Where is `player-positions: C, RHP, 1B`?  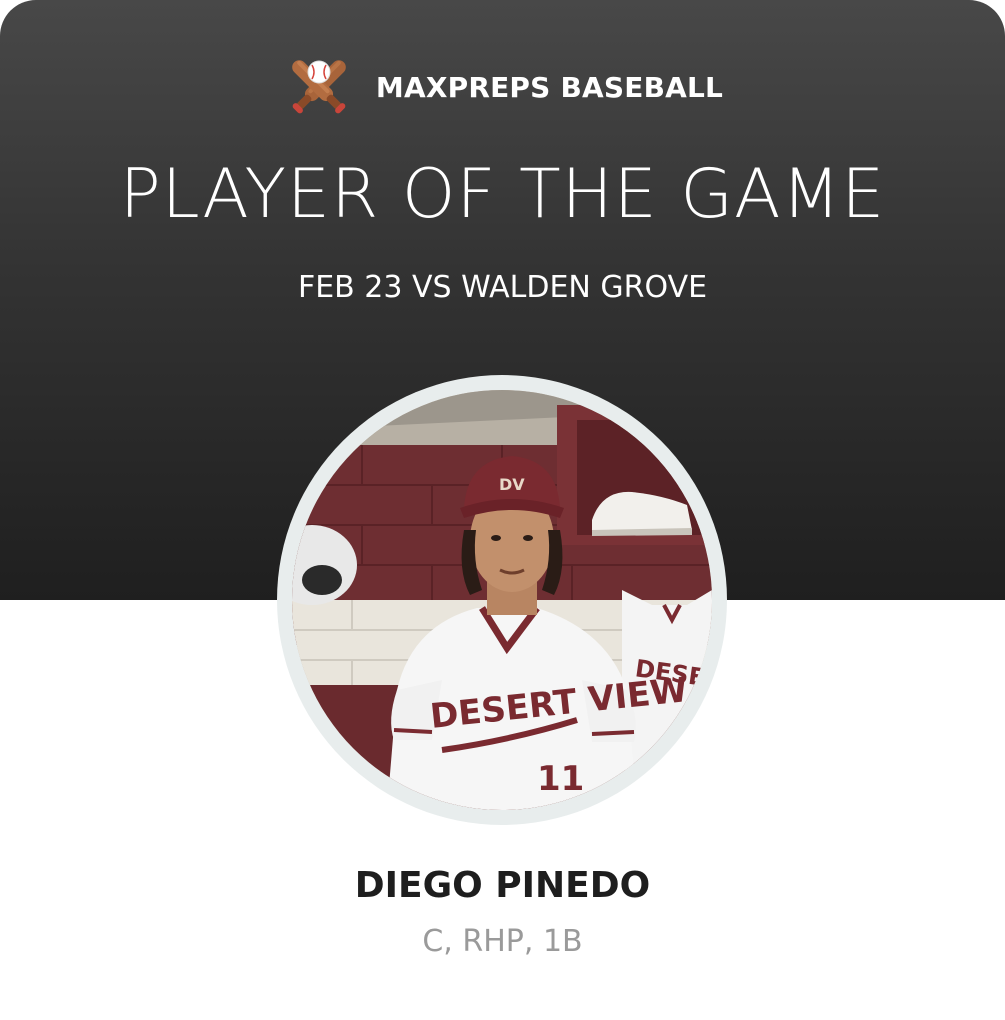 player-positions: C, RHP, 1B is located at coordinates (502, 941).